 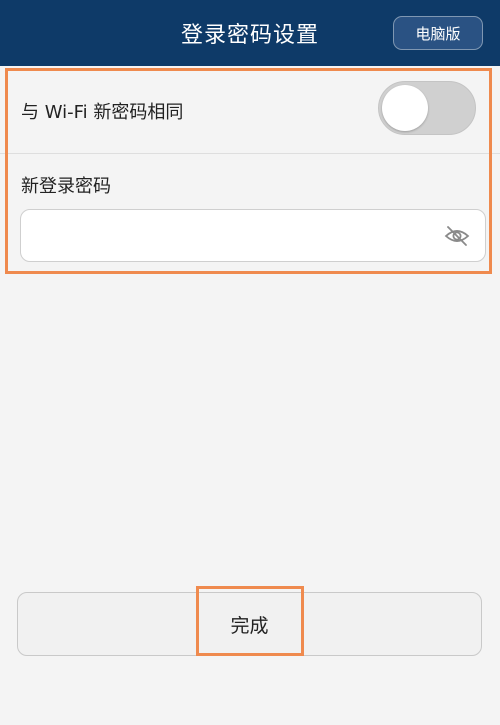 What do you see at coordinates (249, 35) in the screenshot?
I see `page-title: 登录密码设置` at bounding box center [249, 35].